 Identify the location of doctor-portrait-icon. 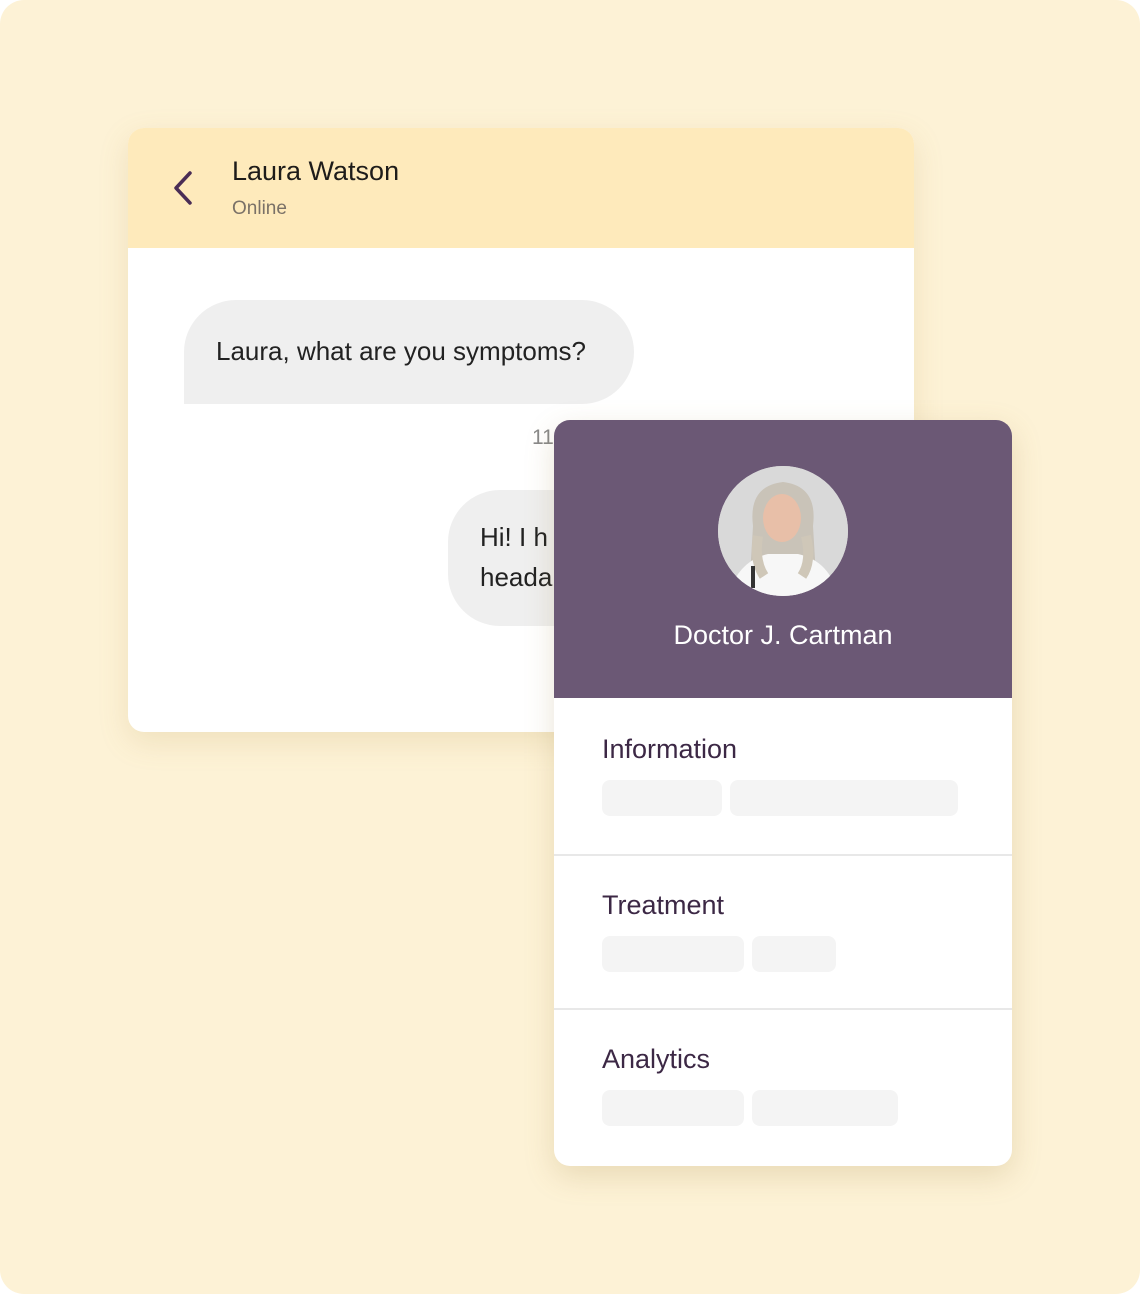
(783, 531).